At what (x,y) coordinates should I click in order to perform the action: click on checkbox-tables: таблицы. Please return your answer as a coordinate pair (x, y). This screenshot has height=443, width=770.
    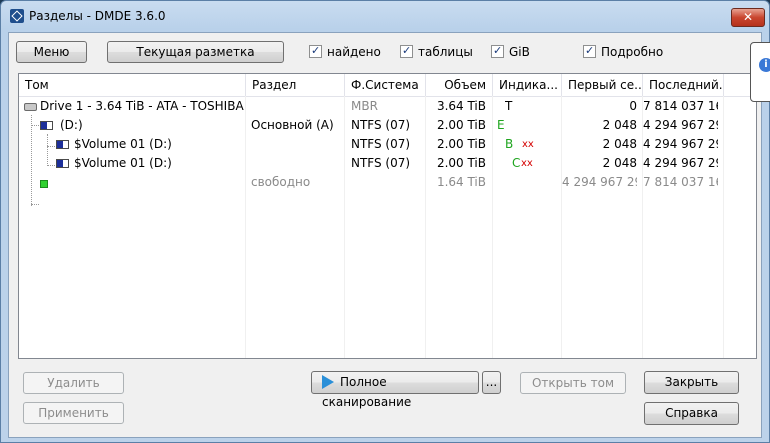
    Looking at the image, I should click on (436, 51).